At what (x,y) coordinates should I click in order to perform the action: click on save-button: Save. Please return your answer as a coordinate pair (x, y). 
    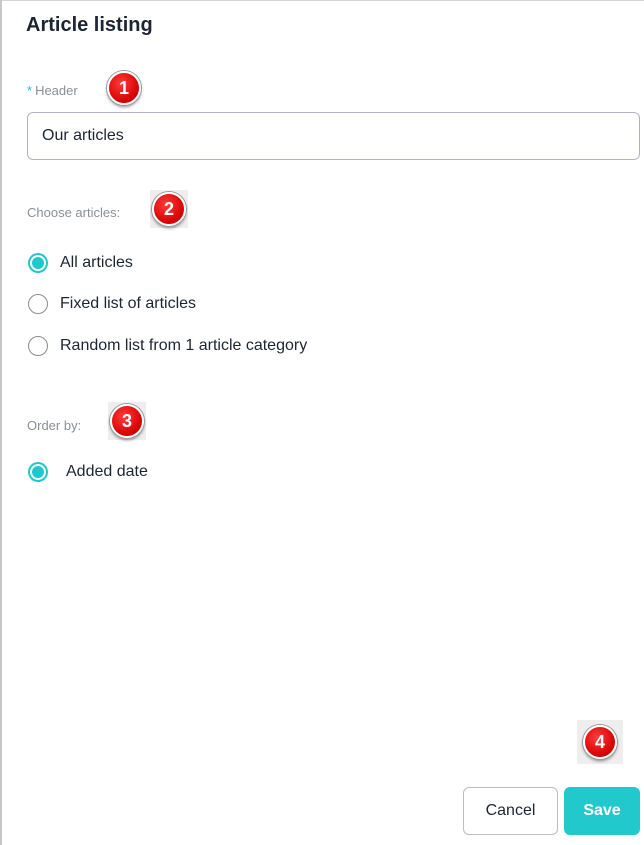
    Looking at the image, I should click on (602, 811).